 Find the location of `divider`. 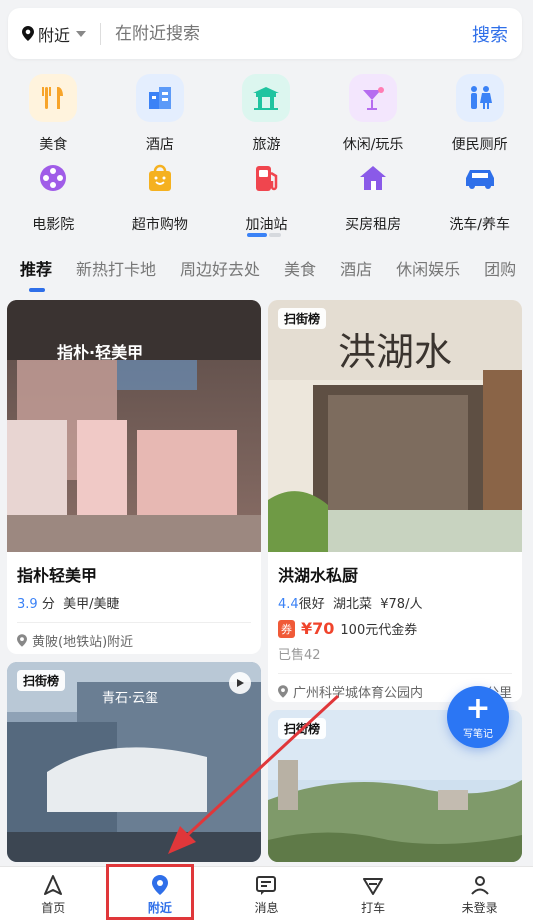

divider is located at coordinates (101, 33).